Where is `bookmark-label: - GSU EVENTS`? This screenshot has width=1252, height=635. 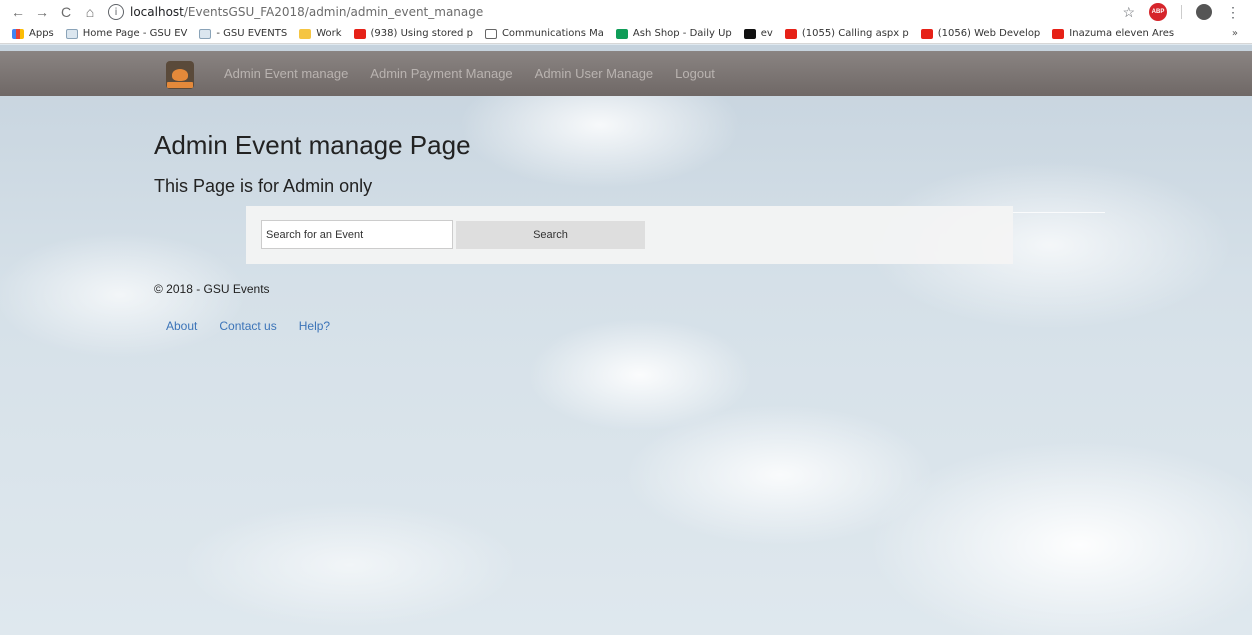
bookmark-label: - GSU EVENTS is located at coordinates (252, 33).